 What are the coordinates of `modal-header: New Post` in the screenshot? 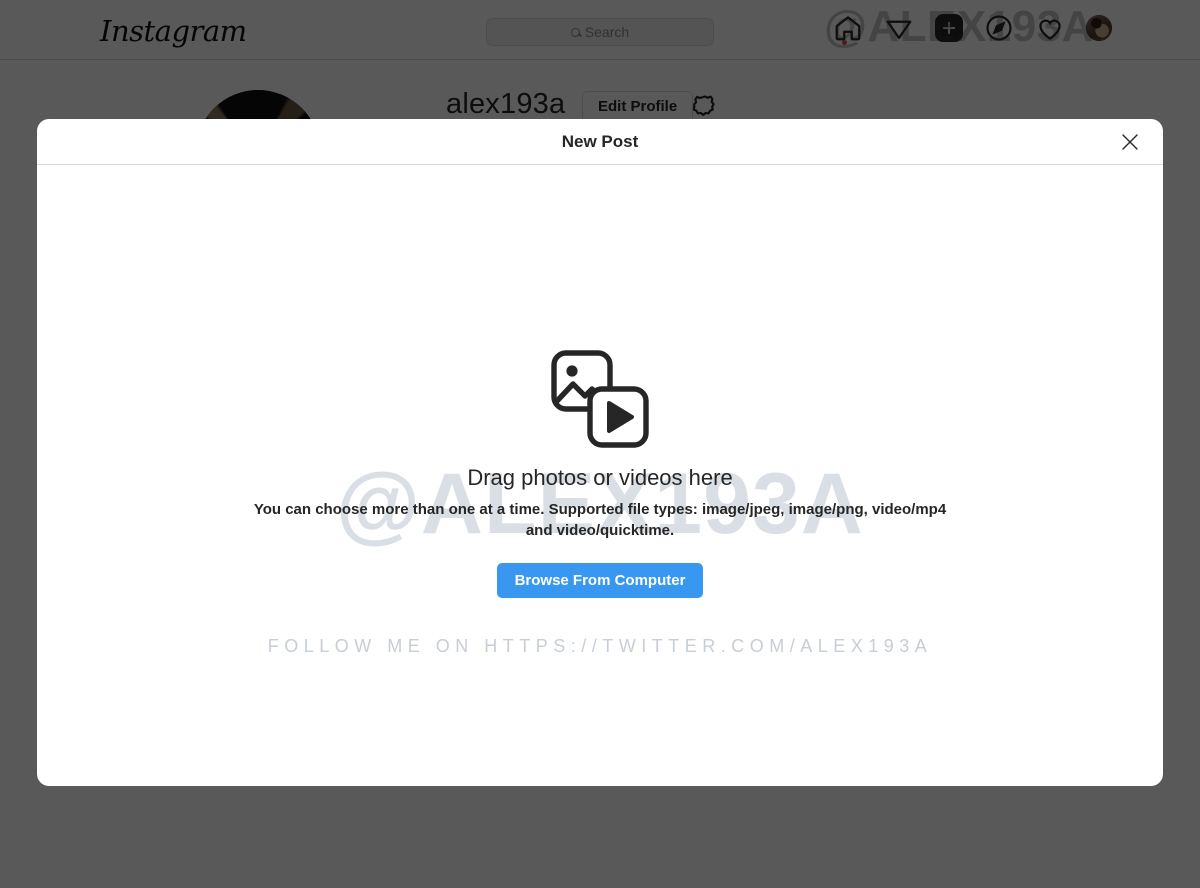 It's located at (600, 142).